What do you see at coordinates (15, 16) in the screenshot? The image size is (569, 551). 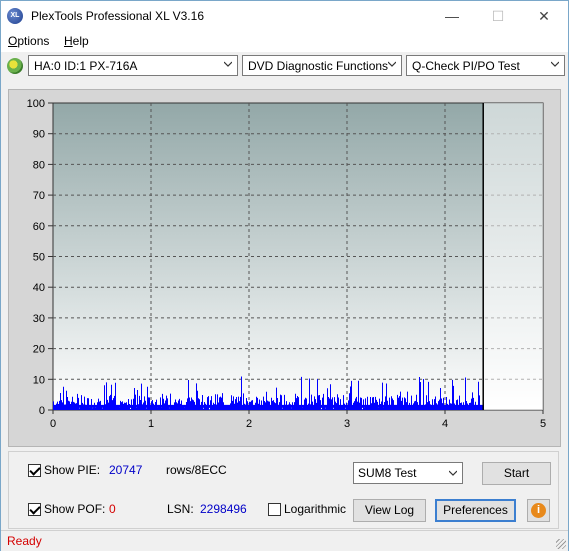 I see `plextools-logo-icon: XL` at bounding box center [15, 16].